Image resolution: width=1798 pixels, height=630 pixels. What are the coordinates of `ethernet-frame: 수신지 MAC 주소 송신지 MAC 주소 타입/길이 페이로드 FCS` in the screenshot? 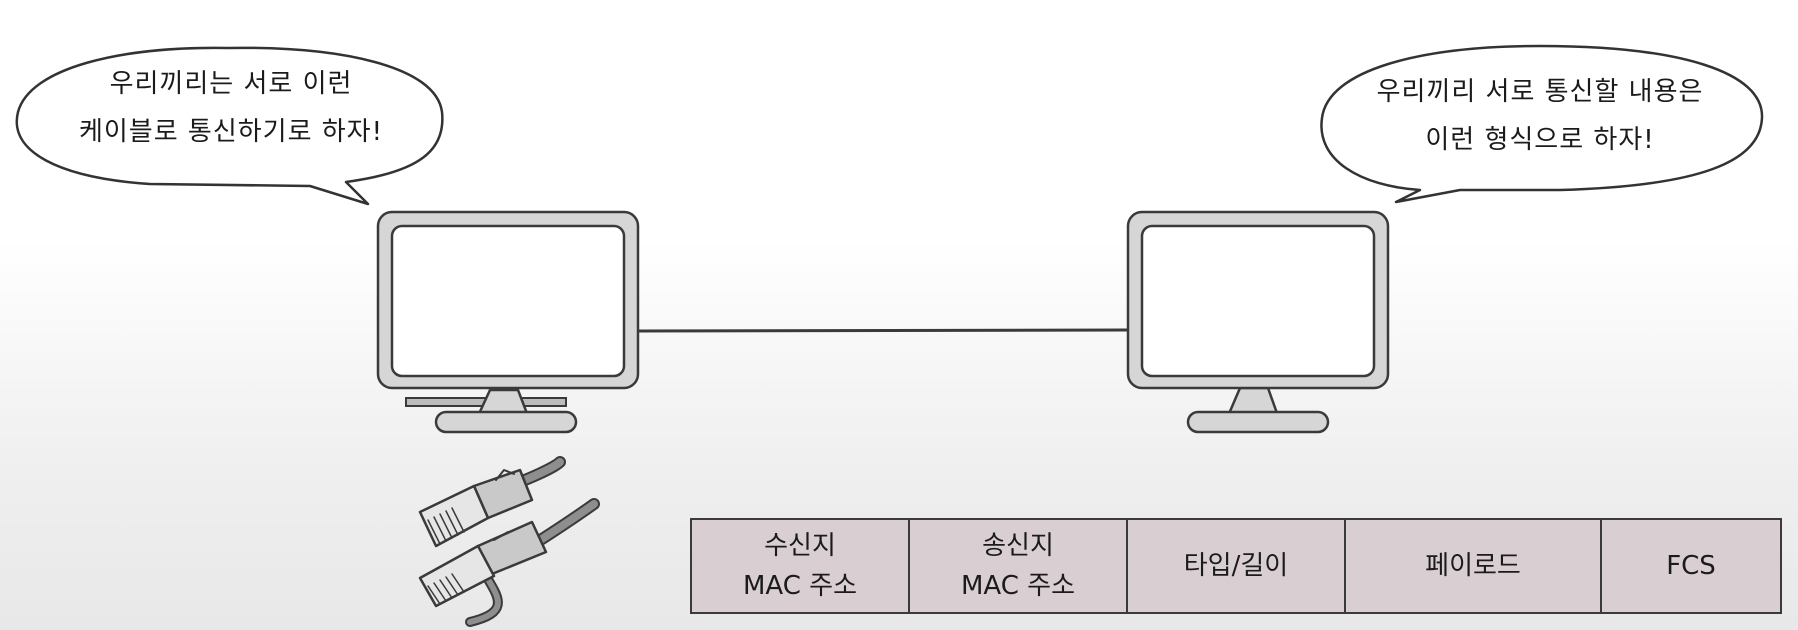 It's located at (1236, 566).